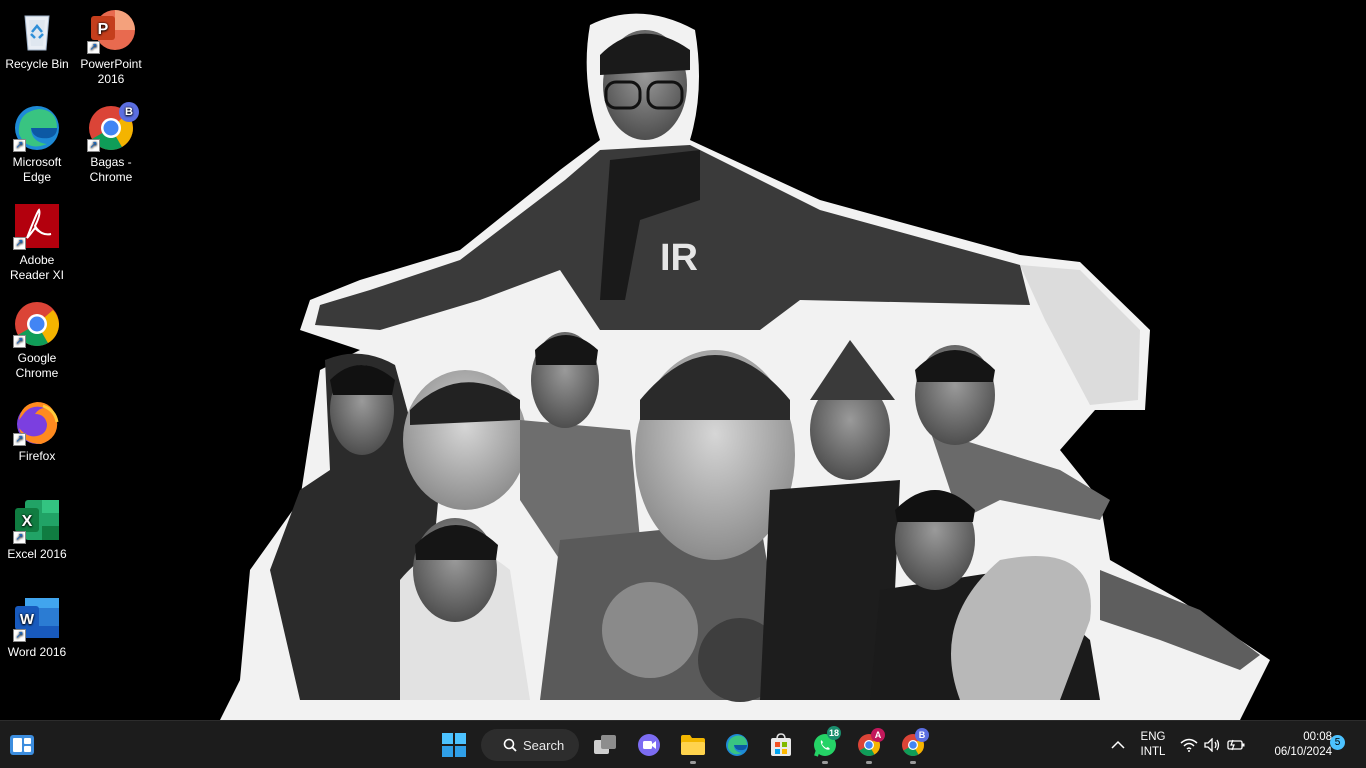 The width and height of the screenshot is (1366, 768). I want to click on word-icon: W ↗, so click(37, 618).